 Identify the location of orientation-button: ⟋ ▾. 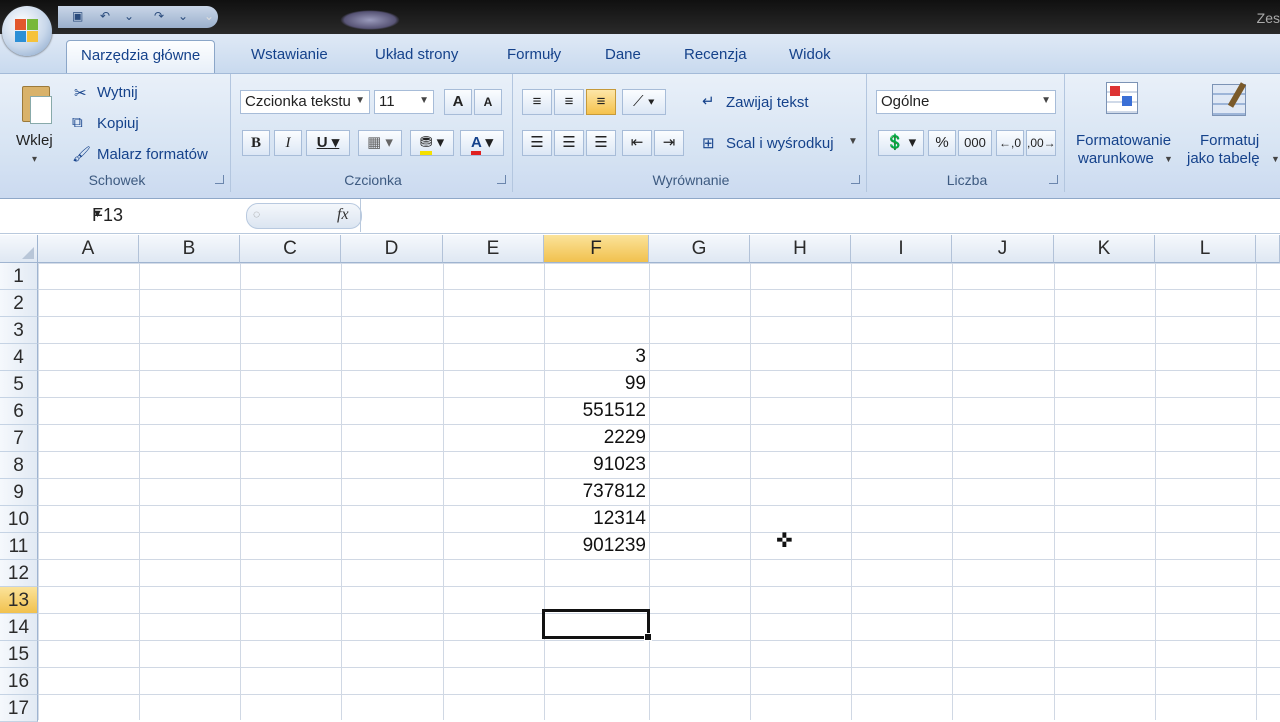
(644, 102).